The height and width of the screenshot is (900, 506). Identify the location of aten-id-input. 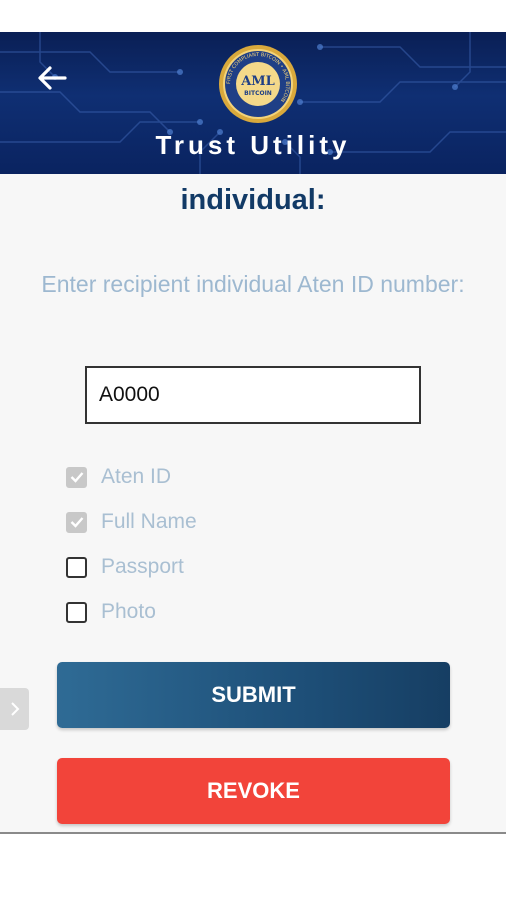
(253, 395).